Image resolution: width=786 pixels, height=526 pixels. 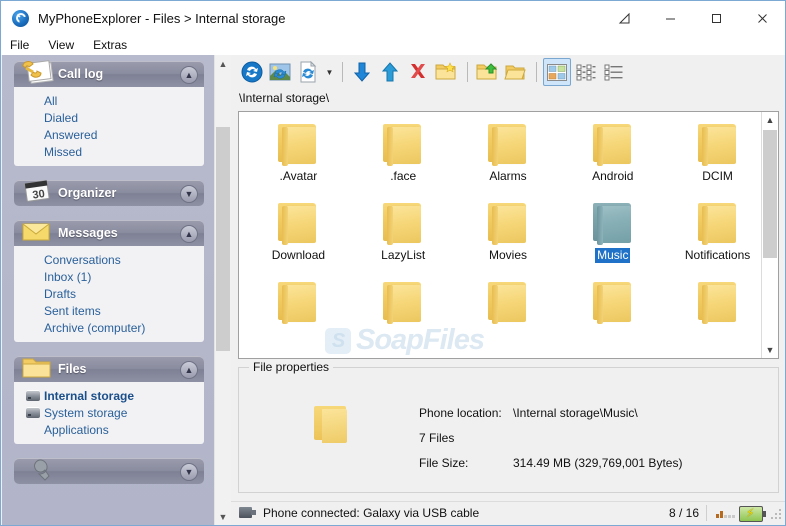 I want to click on sidebar-item-conversations: Conversations, so click(x=109, y=259).